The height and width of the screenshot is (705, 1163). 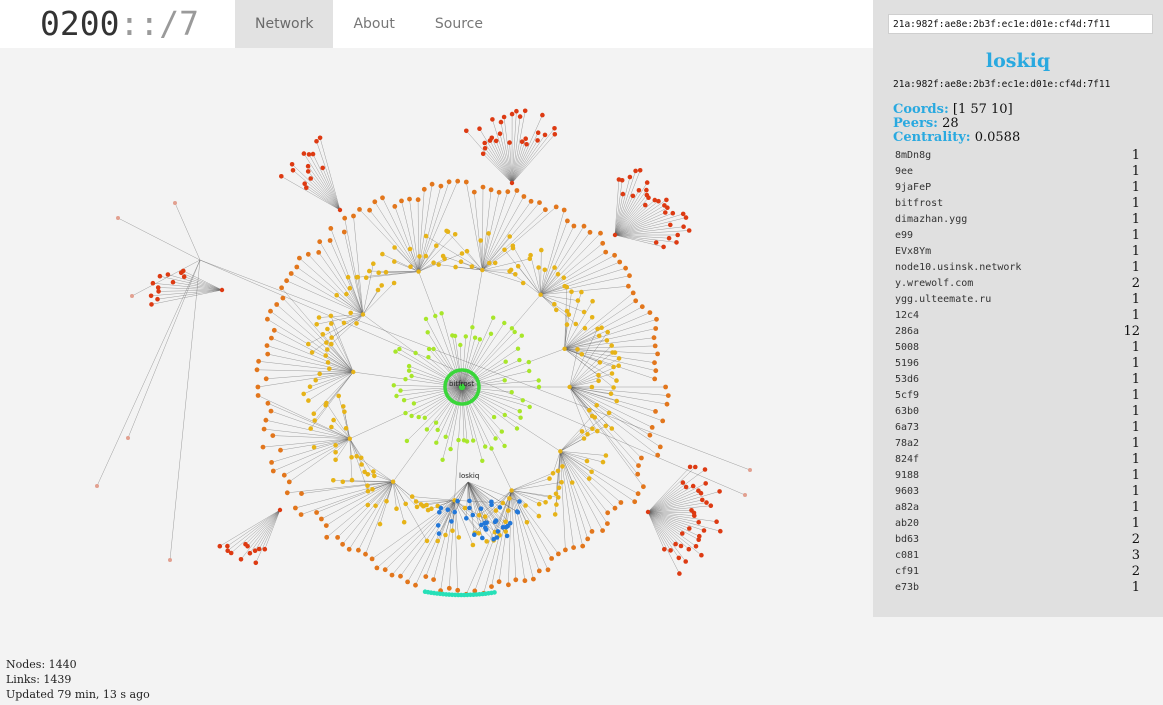 What do you see at coordinates (907, 443) in the screenshot?
I see `peer-name: 78a2` at bounding box center [907, 443].